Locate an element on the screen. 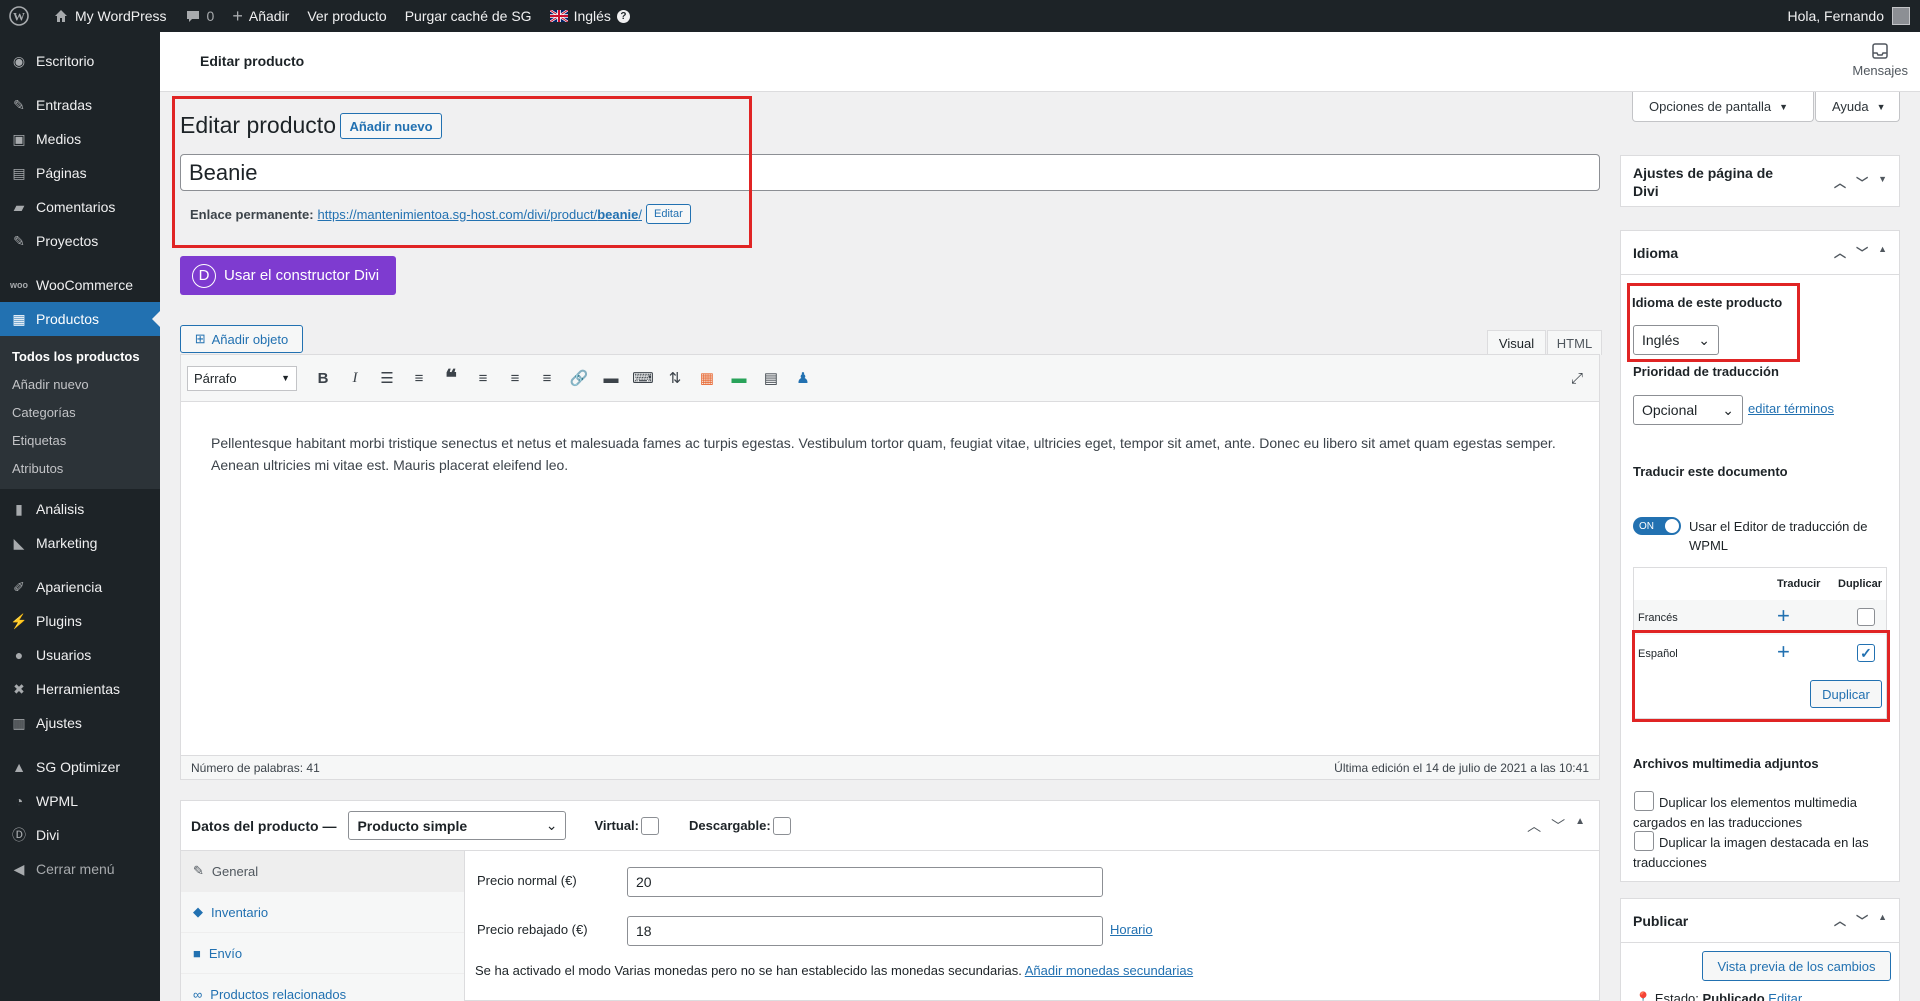 The image size is (1920, 1001). align-left-icon: ≡ is located at coordinates (483, 378).